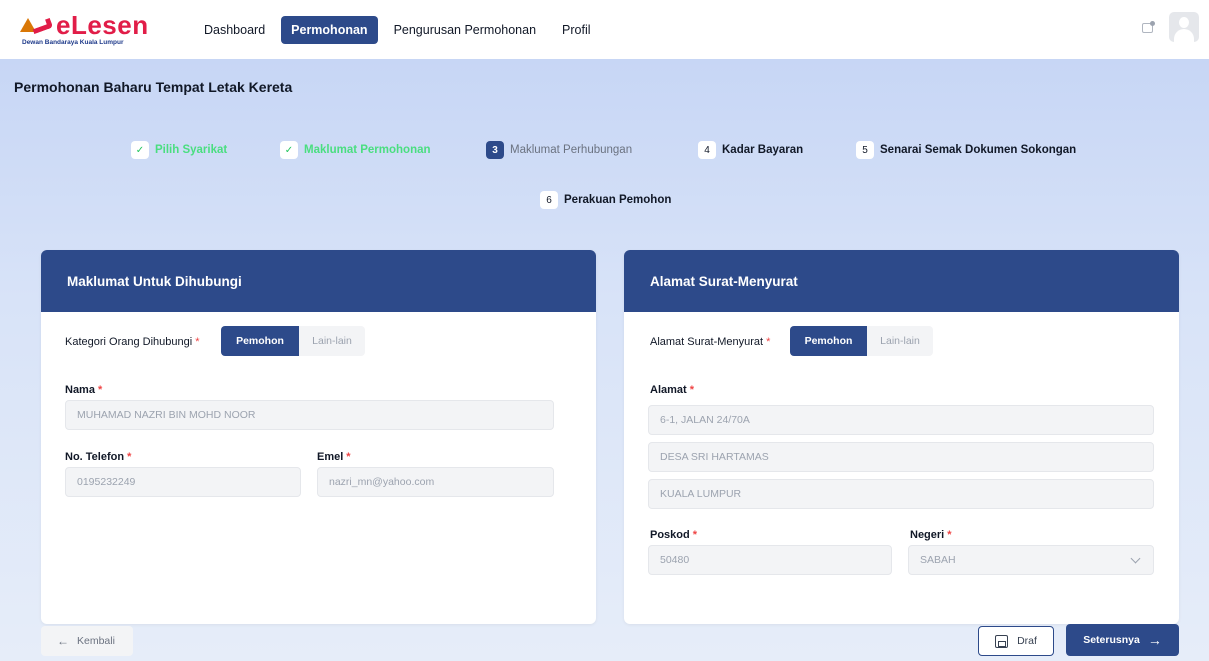 This screenshot has height=661, width=1209. What do you see at coordinates (183, 482) in the screenshot?
I see `telefon-field: 0195232249` at bounding box center [183, 482].